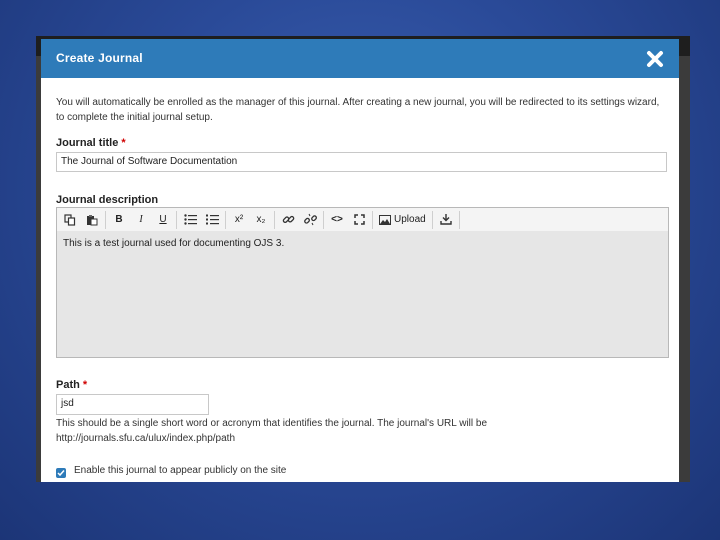 The height and width of the screenshot is (540, 720). Describe the element at coordinates (68, 385) in the screenshot. I see `path-label-text: Path` at that location.